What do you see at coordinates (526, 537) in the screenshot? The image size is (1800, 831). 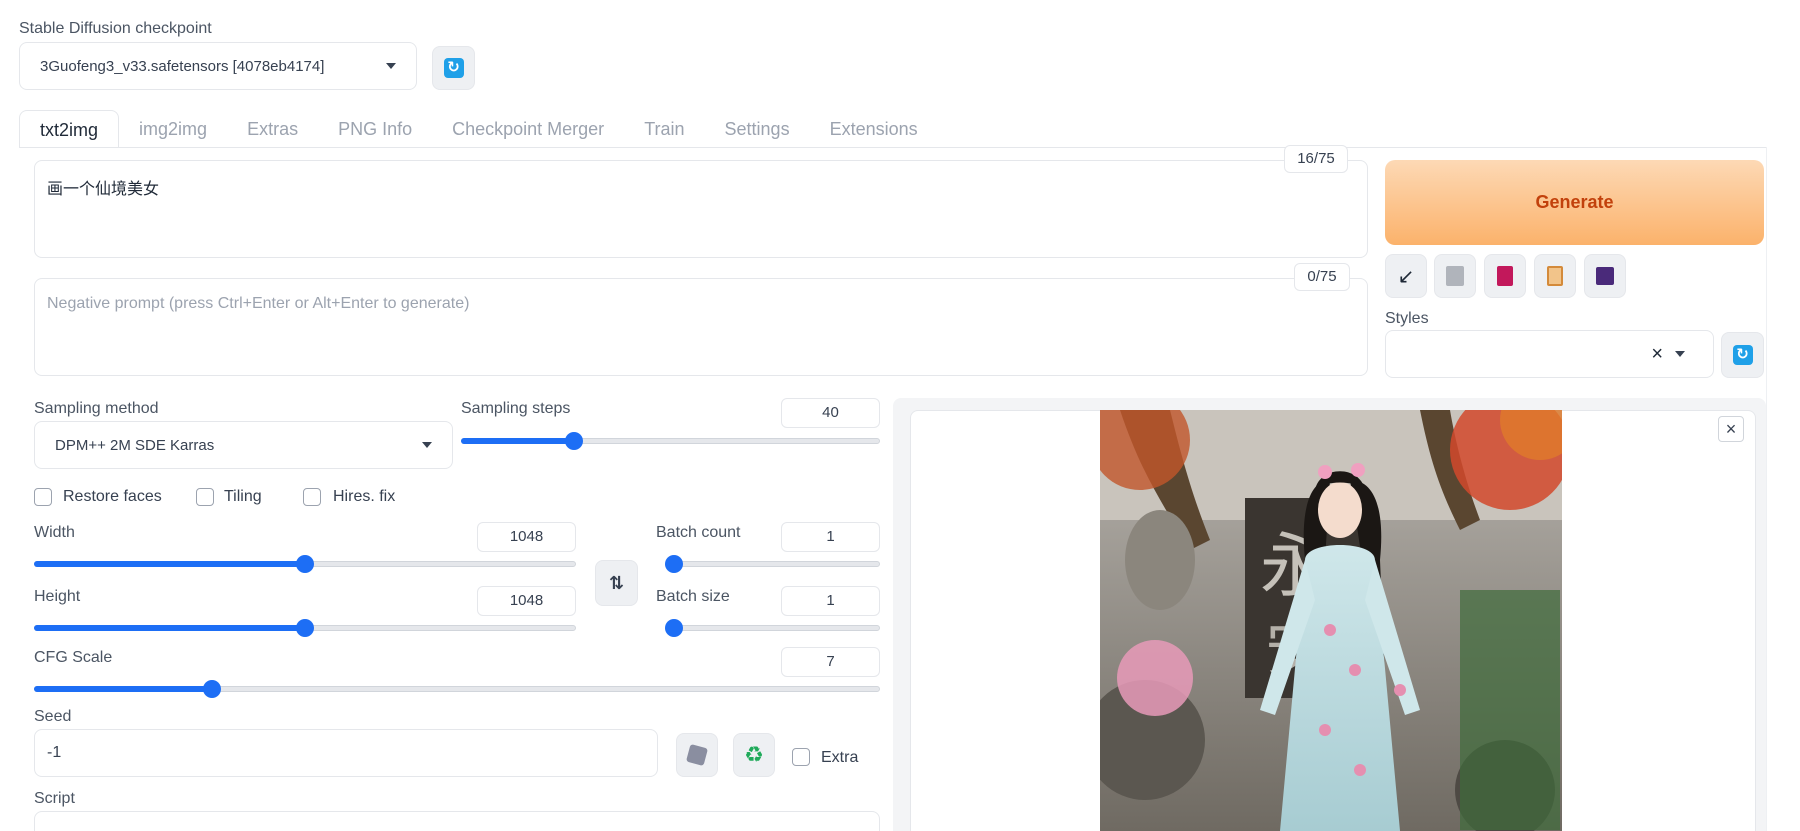 I see `width-input: 1048` at bounding box center [526, 537].